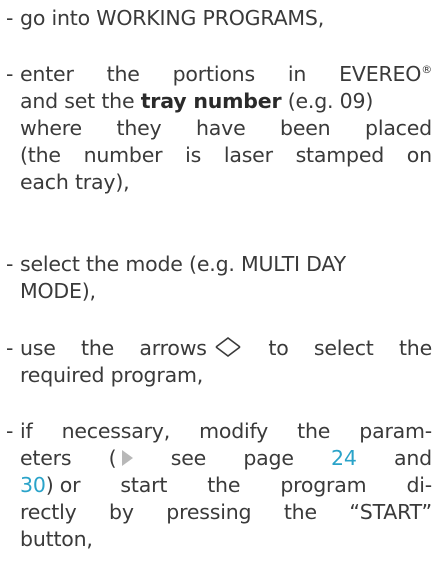 The width and height of the screenshot is (433, 585). What do you see at coordinates (51, 128) in the screenshot?
I see `word: where` at bounding box center [51, 128].